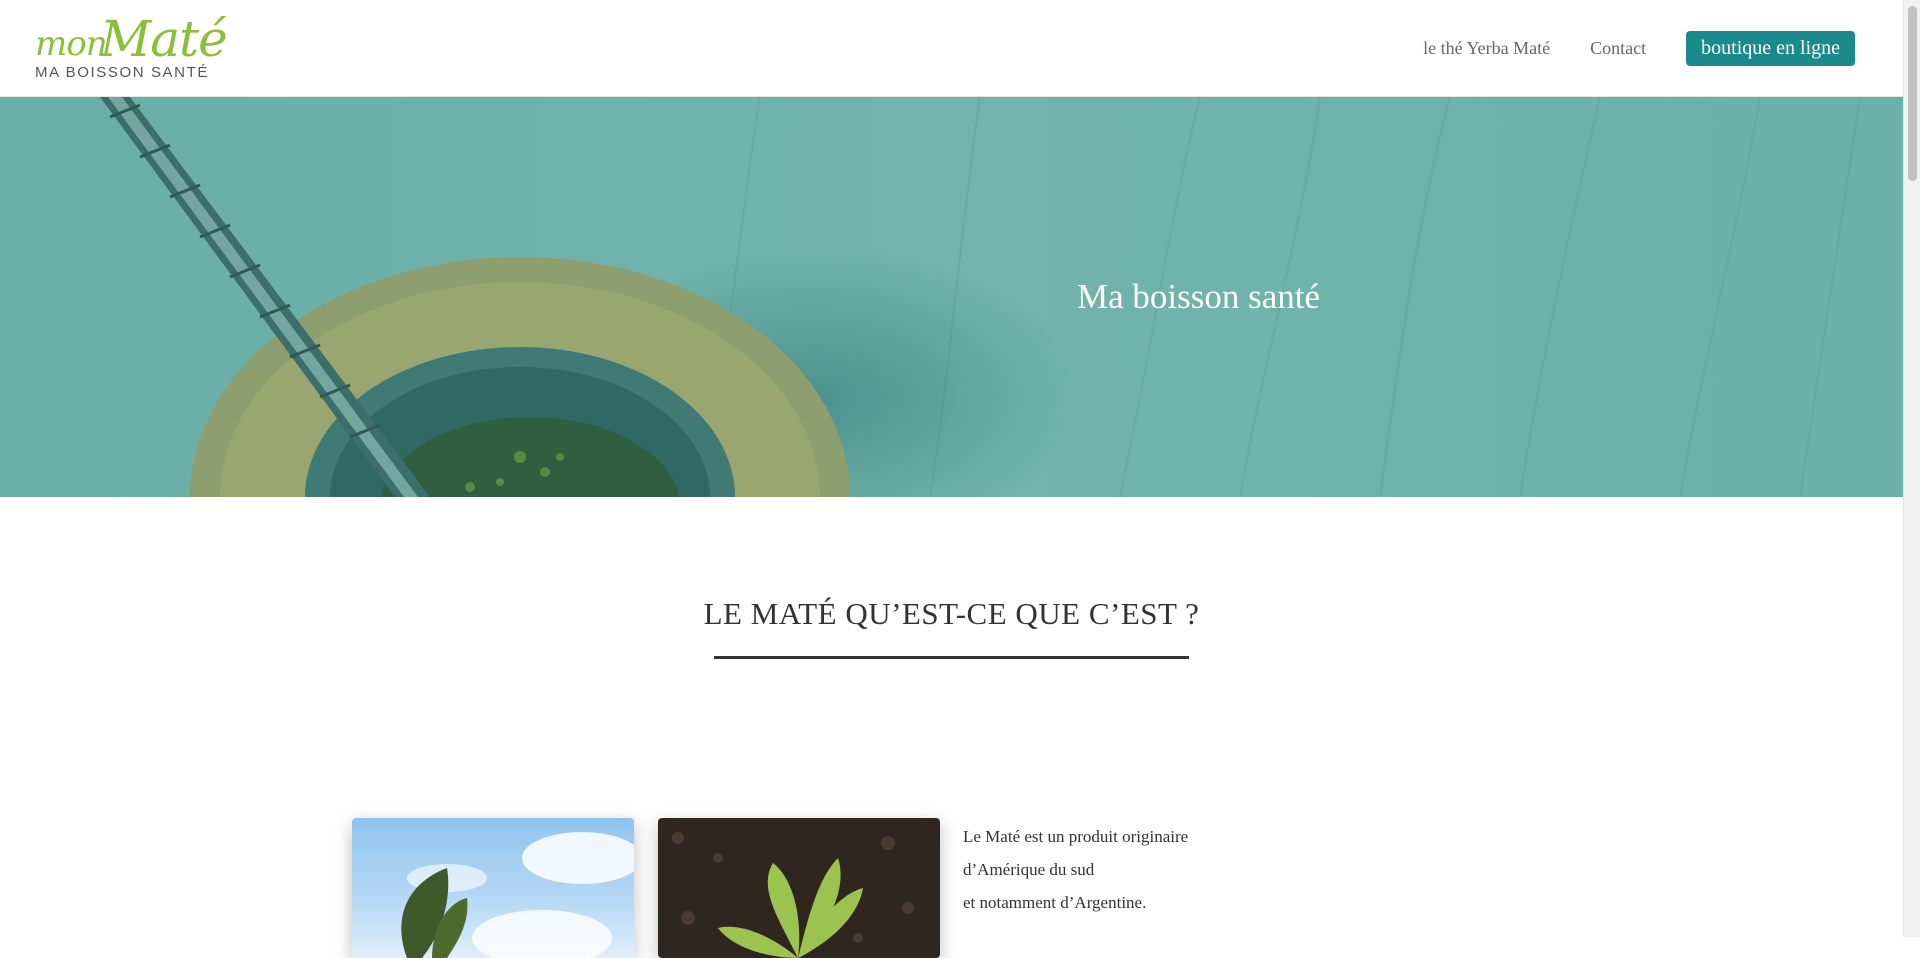 Image resolution: width=1920 pixels, height=958 pixels. What do you see at coordinates (71, 44) in the screenshot?
I see `logo-word-mon: mon` at bounding box center [71, 44].